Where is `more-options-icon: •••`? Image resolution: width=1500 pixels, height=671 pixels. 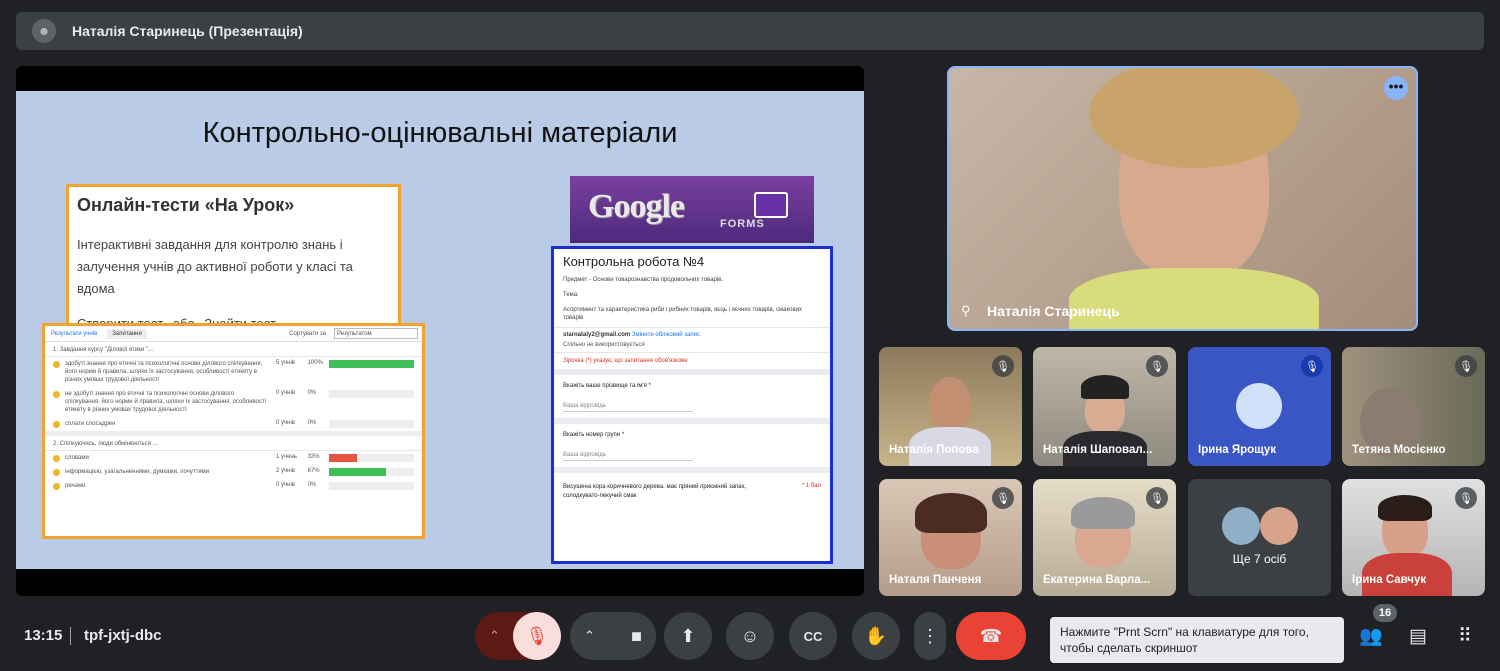 more-options-icon: ••• is located at coordinates (1396, 88).